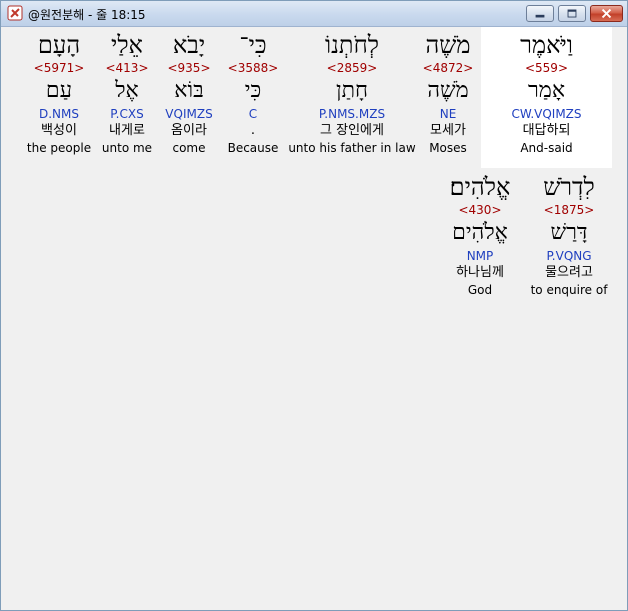  What do you see at coordinates (253, 90) in the screenshot?
I see `lemma: כִּי` at bounding box center [253, 90].